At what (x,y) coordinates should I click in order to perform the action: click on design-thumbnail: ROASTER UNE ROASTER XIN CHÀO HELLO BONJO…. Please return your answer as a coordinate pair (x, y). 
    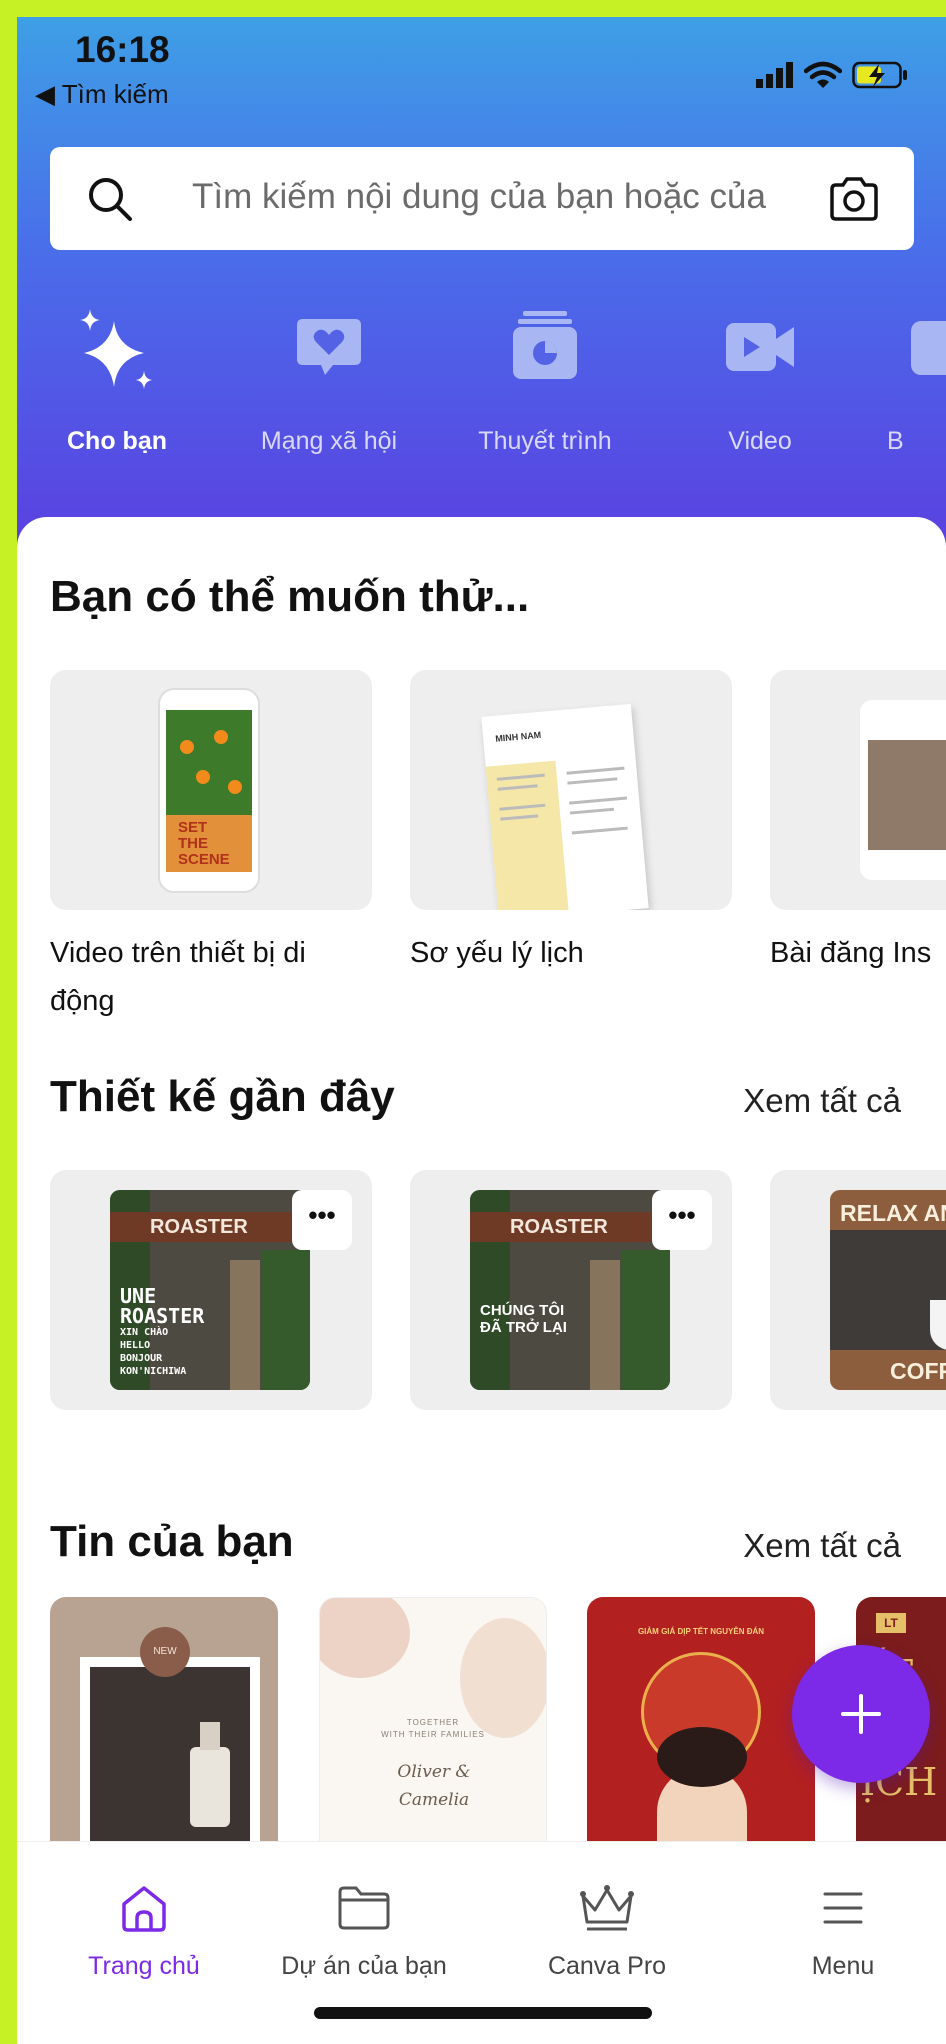
    Looking at the image, I should click on (210, 1290).